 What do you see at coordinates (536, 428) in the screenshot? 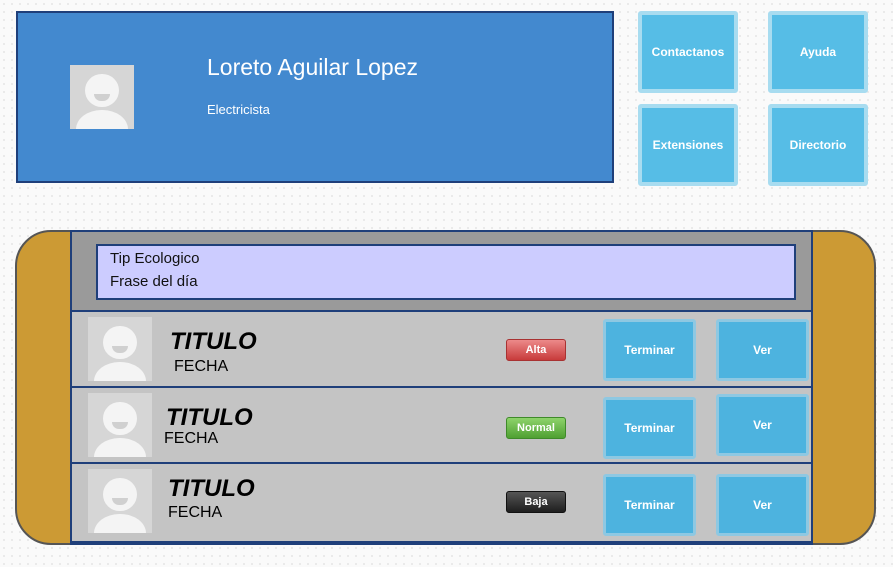
I see `priority-badge-normal: Normal` at bounding box center [536, 428].